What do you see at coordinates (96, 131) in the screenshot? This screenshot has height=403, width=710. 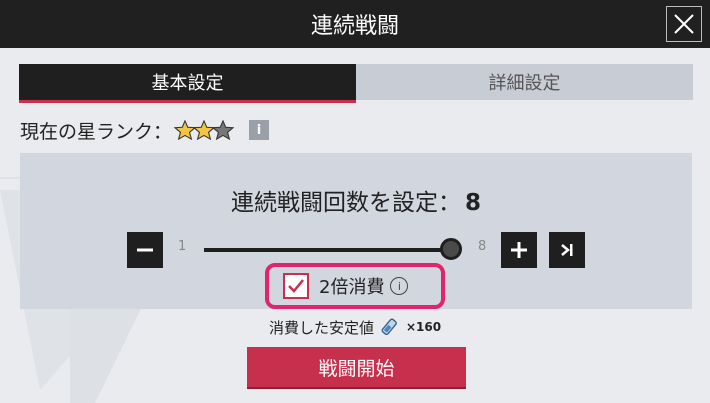 I see `star-rank-label: 現在の星ランク：` at bounding box center [96, 131].